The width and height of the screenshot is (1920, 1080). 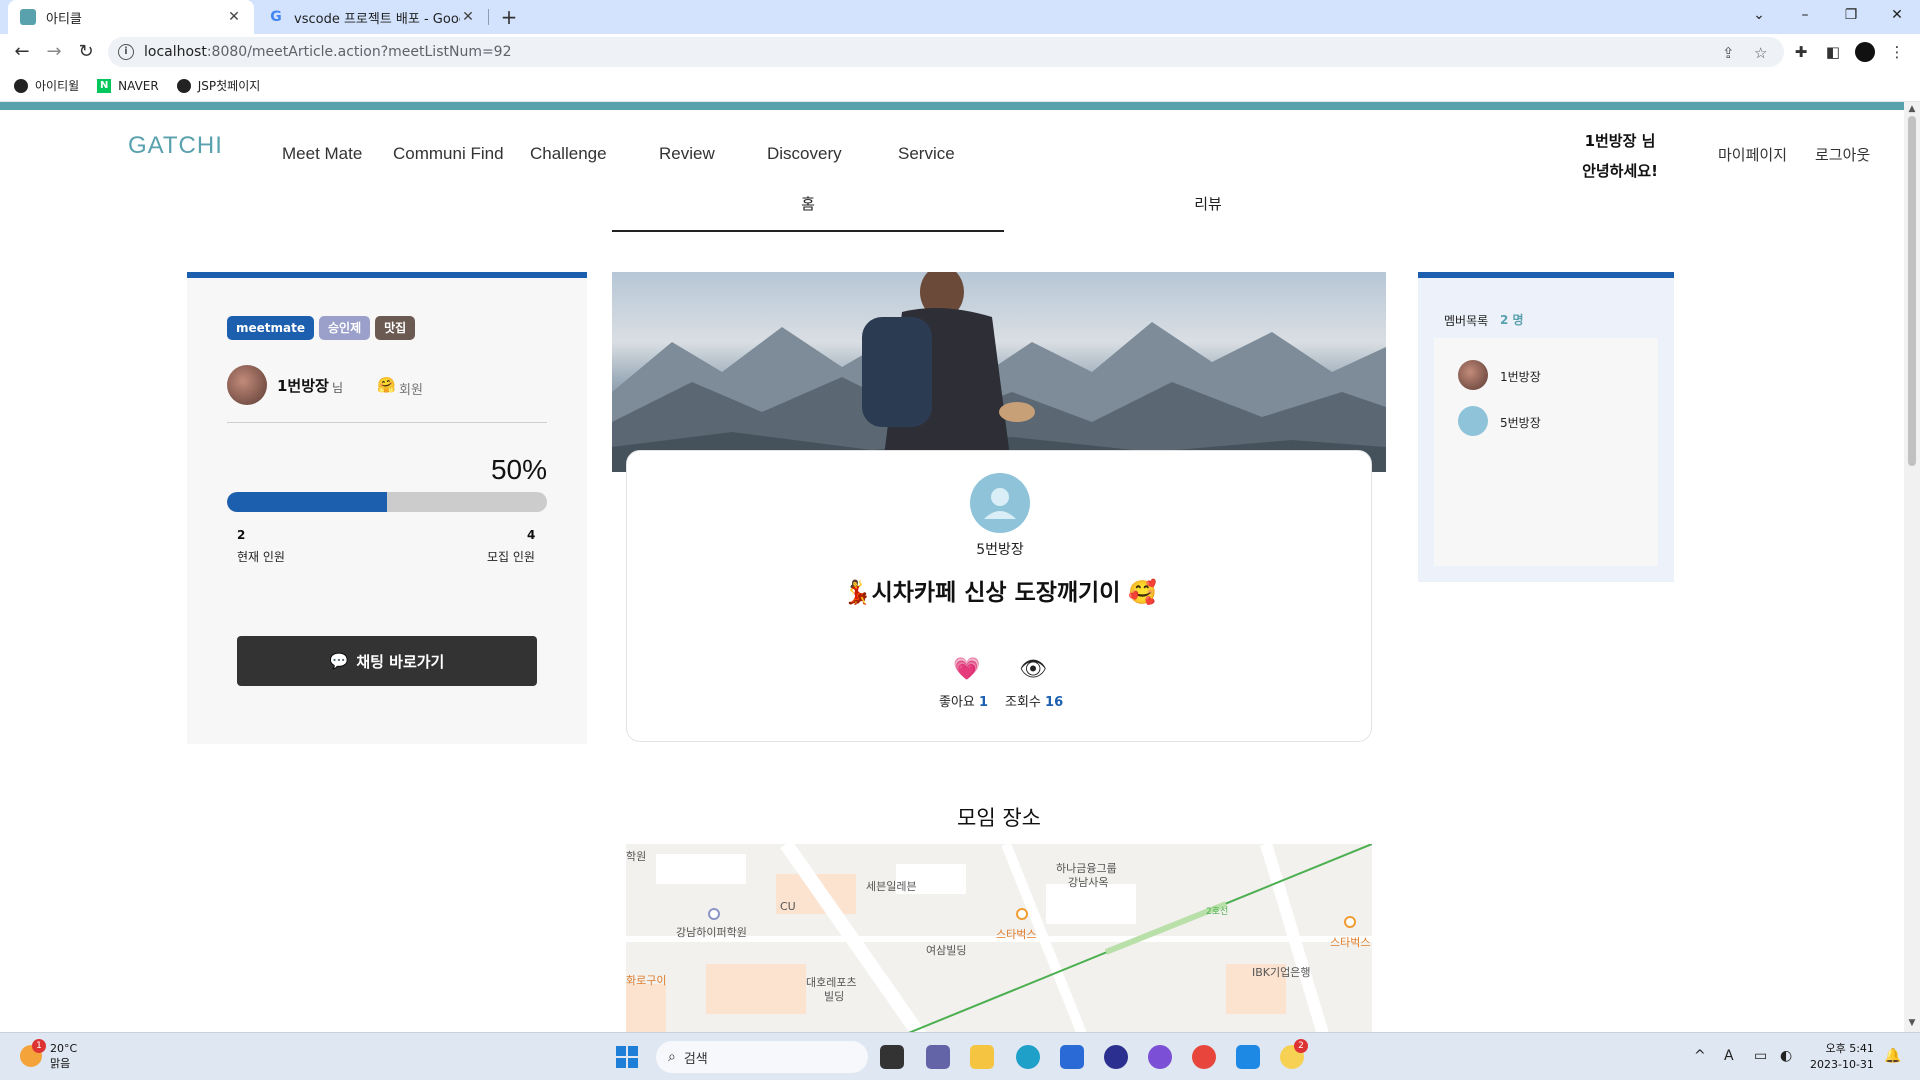 I want to click on nav-communi-find: Communi Find, so click(x=448, y=154).